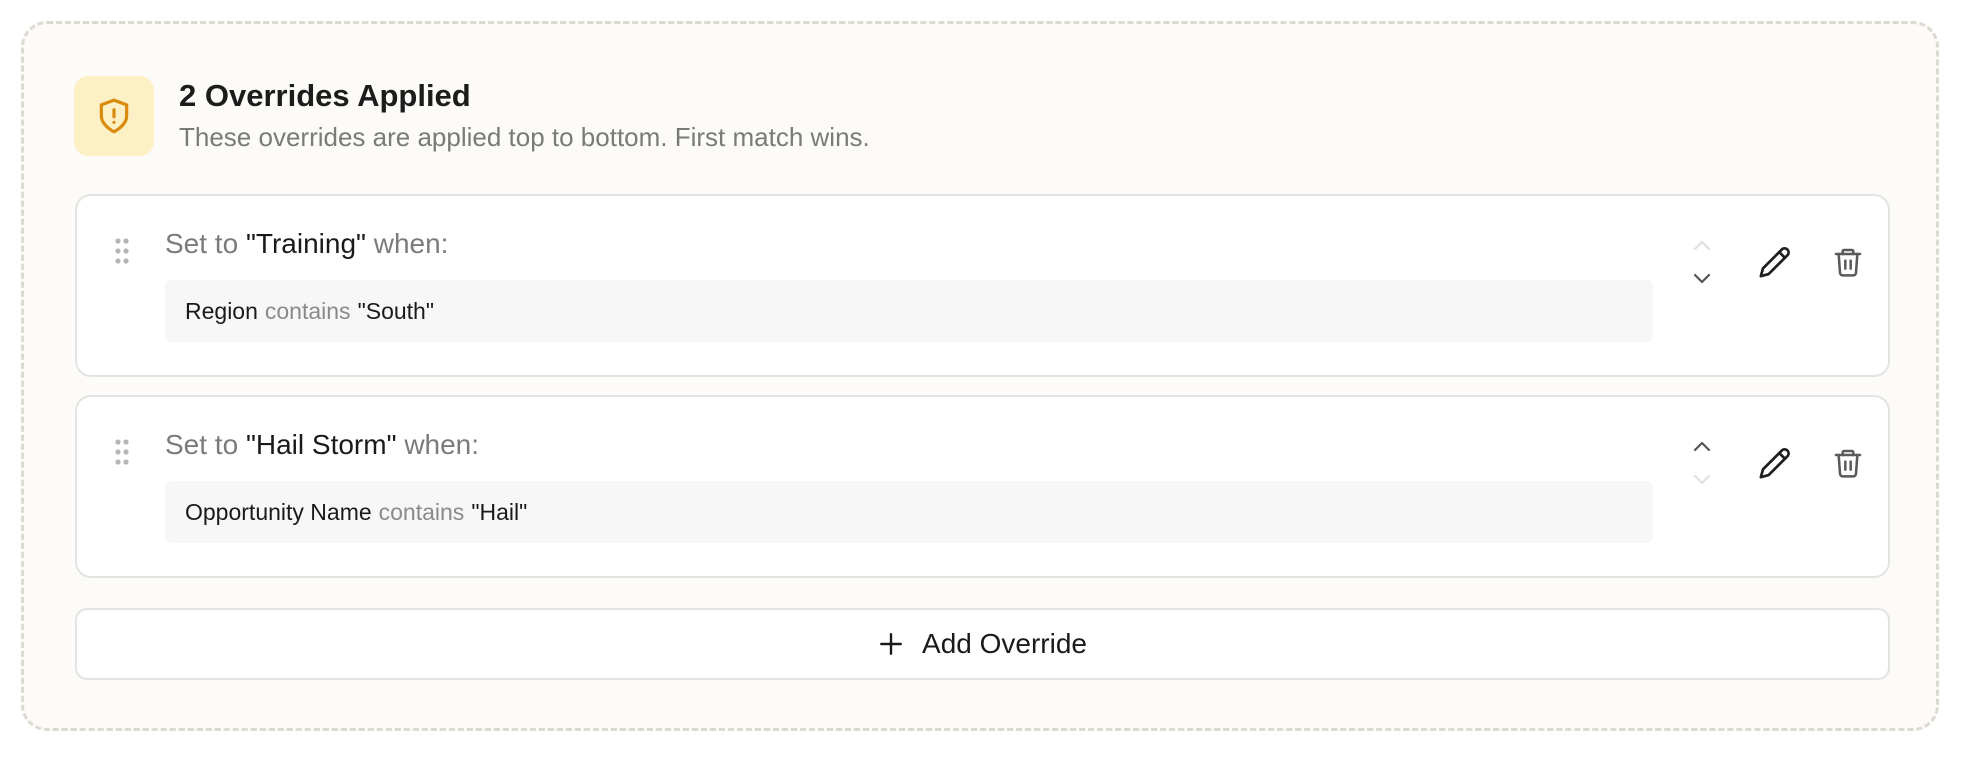  I want to click on condition-field: Opportunity Name, so click(278, 511).